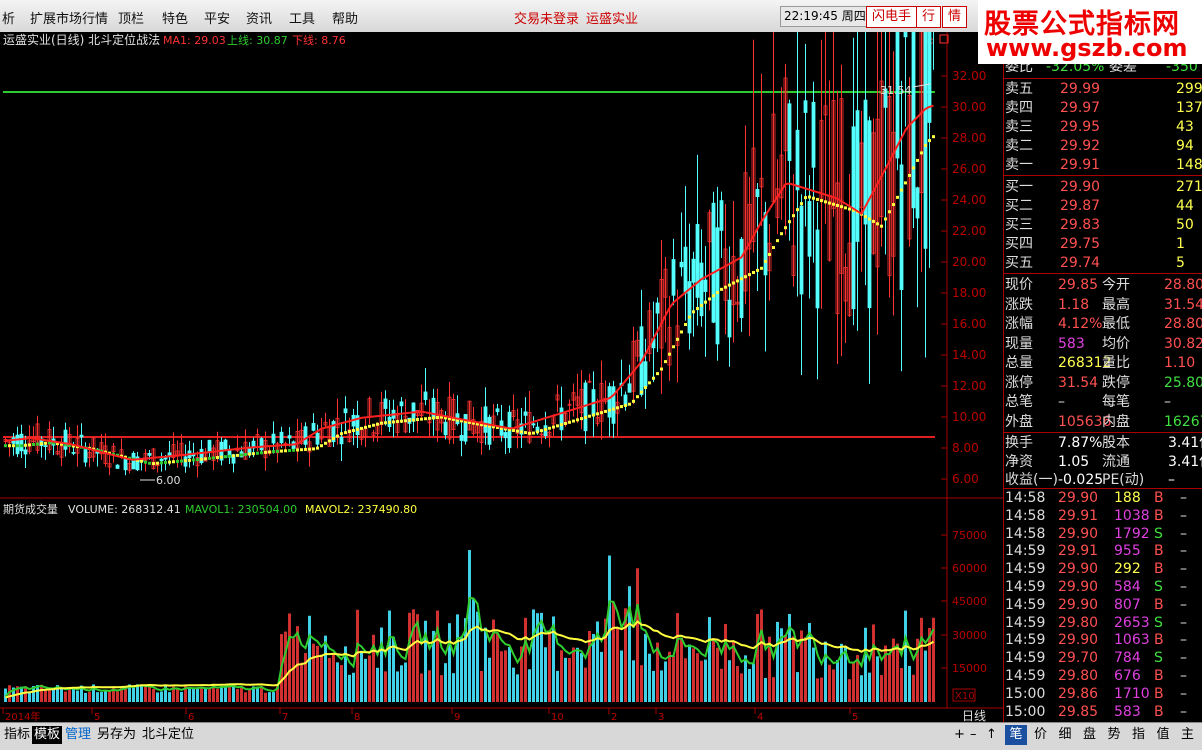 This screenshot has height=750, width=1202. I want to click on quote-button-2: 情, so click(955, 17).